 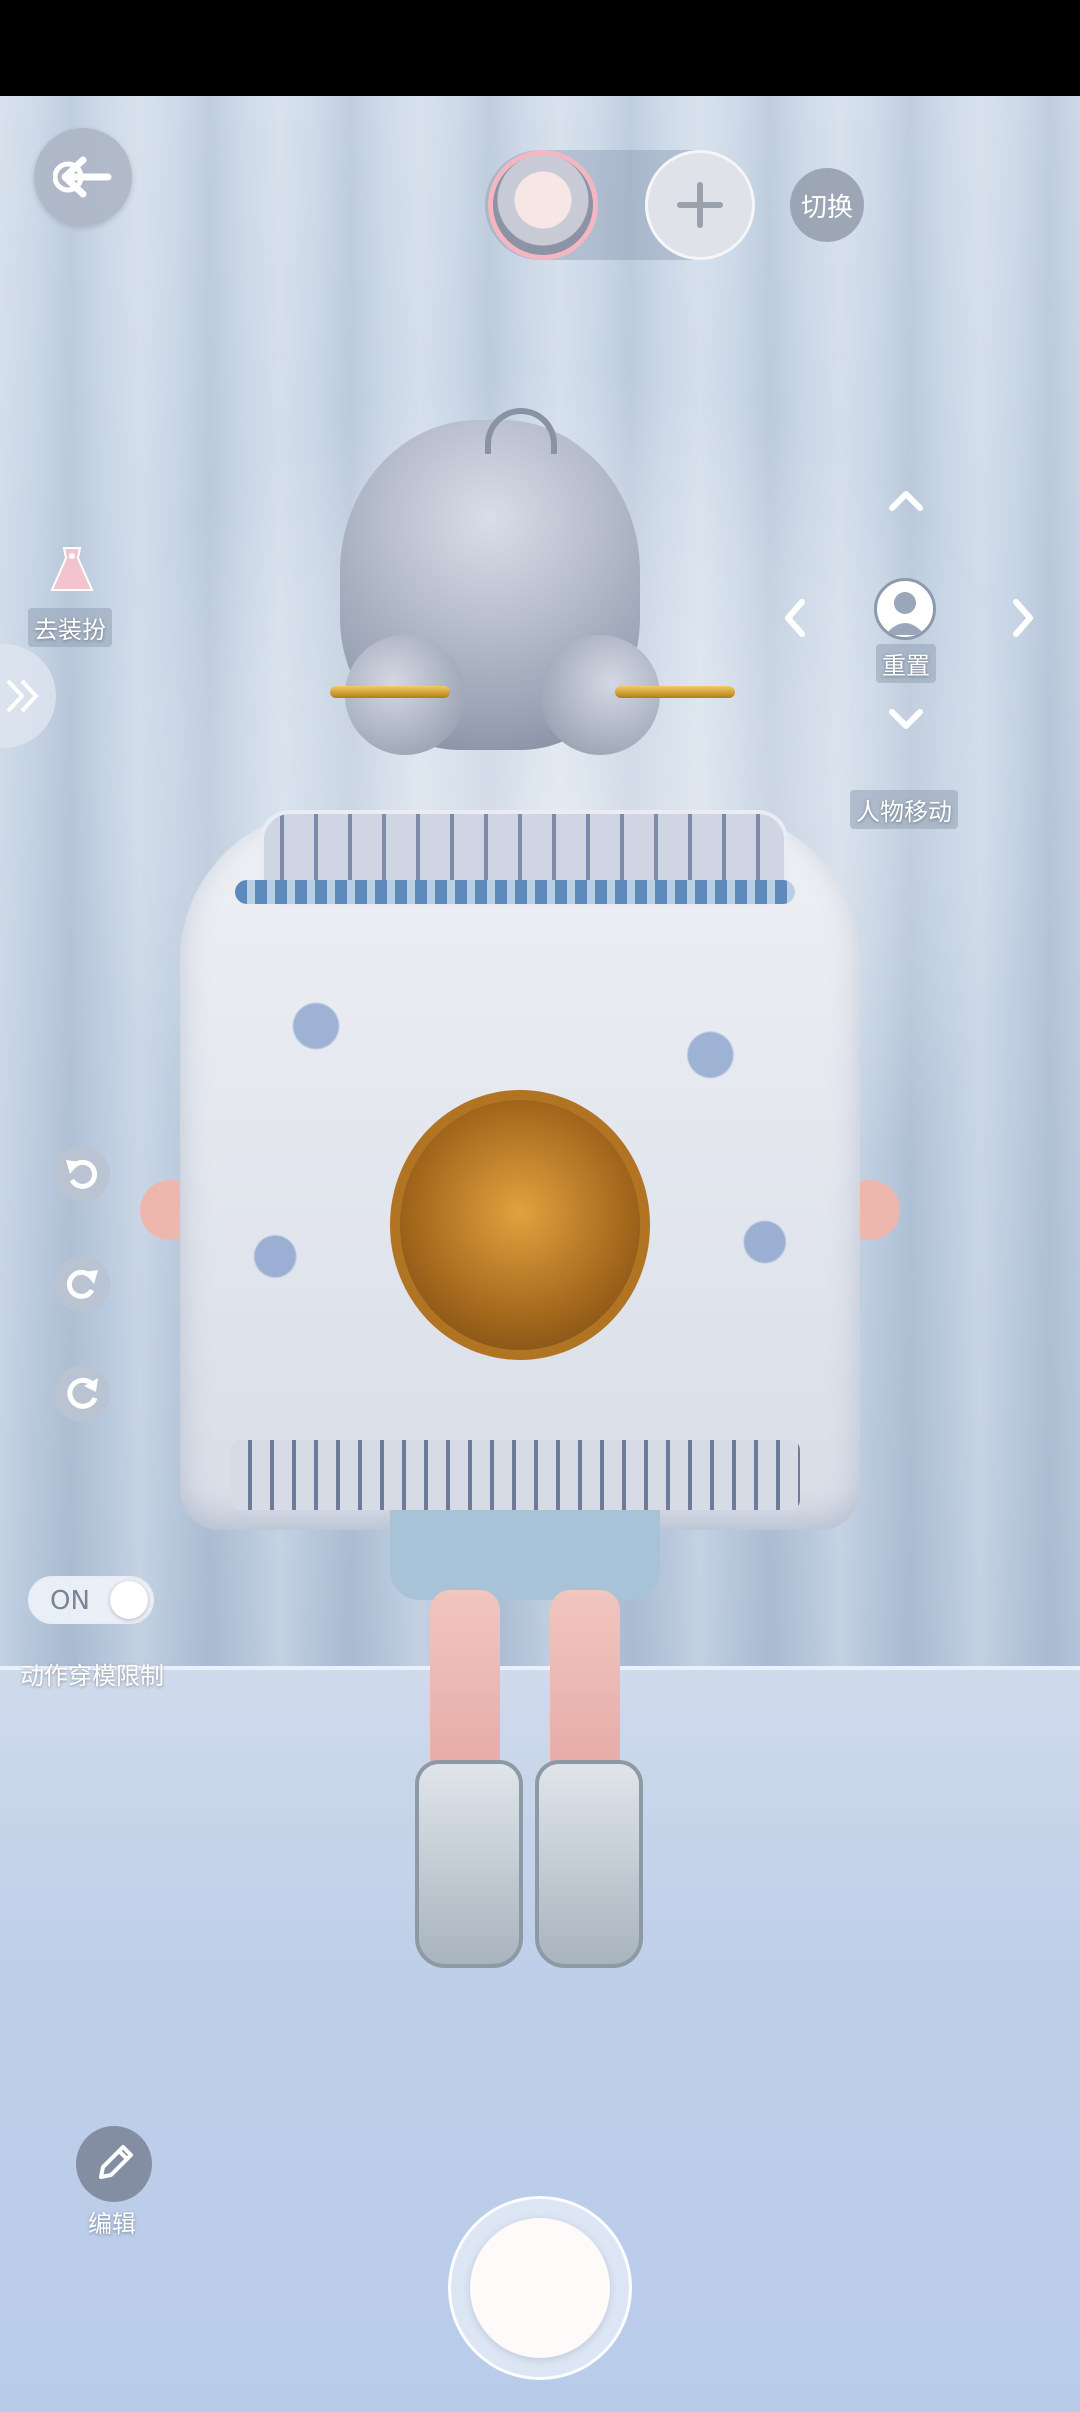 I want to click on dress-icon, so click(x=72, y=569).